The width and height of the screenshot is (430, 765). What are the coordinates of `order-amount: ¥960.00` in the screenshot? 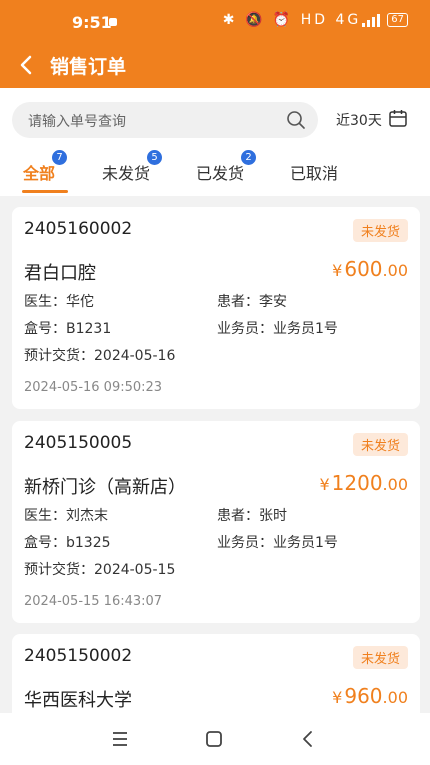 It's located at (370, 696).